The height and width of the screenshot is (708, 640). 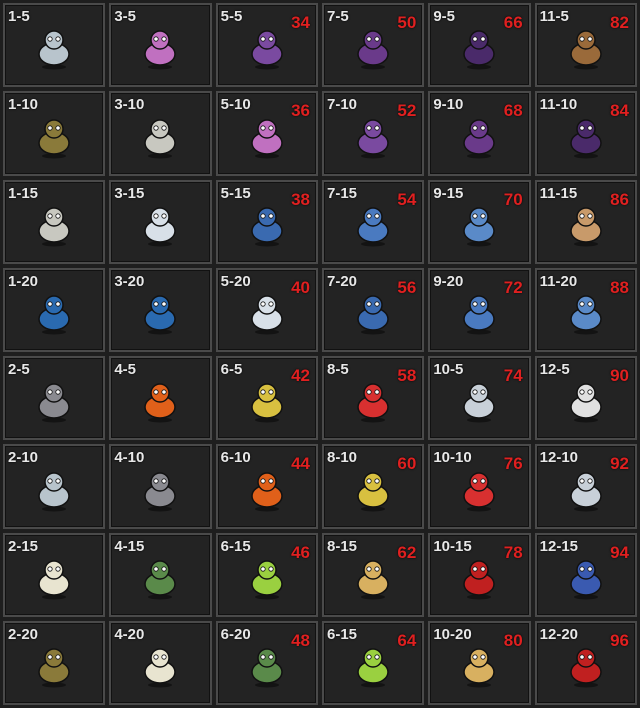 I want to click on nurse-icon, so click(x=373, y=403).